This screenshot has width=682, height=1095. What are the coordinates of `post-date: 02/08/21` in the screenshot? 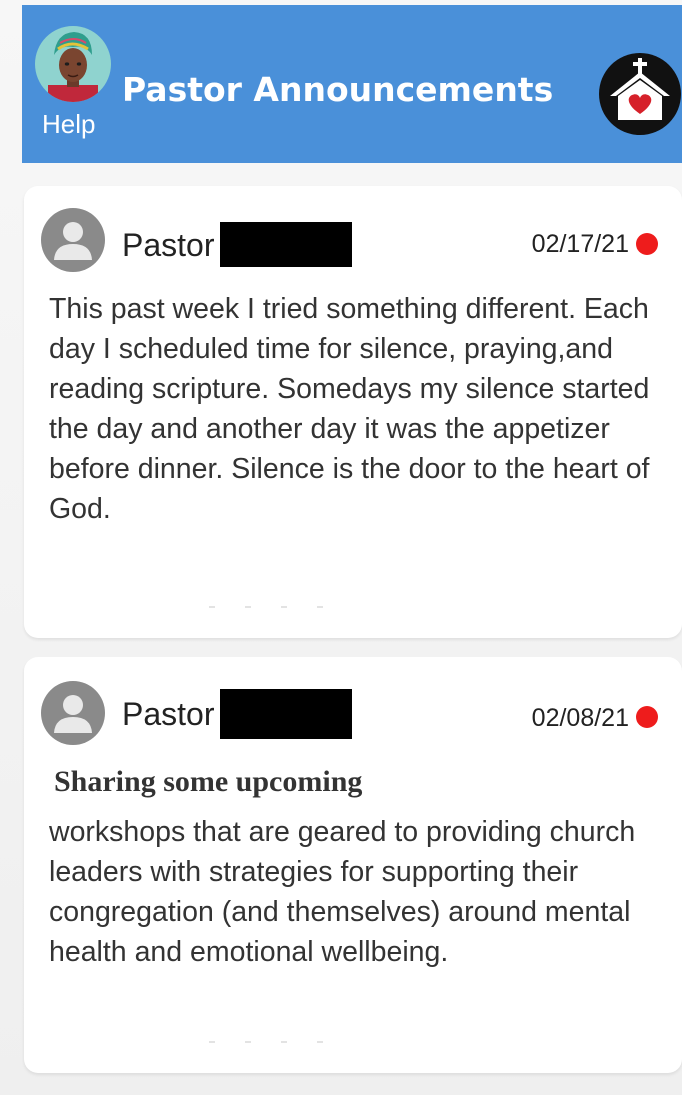 It's located at (580, 718).